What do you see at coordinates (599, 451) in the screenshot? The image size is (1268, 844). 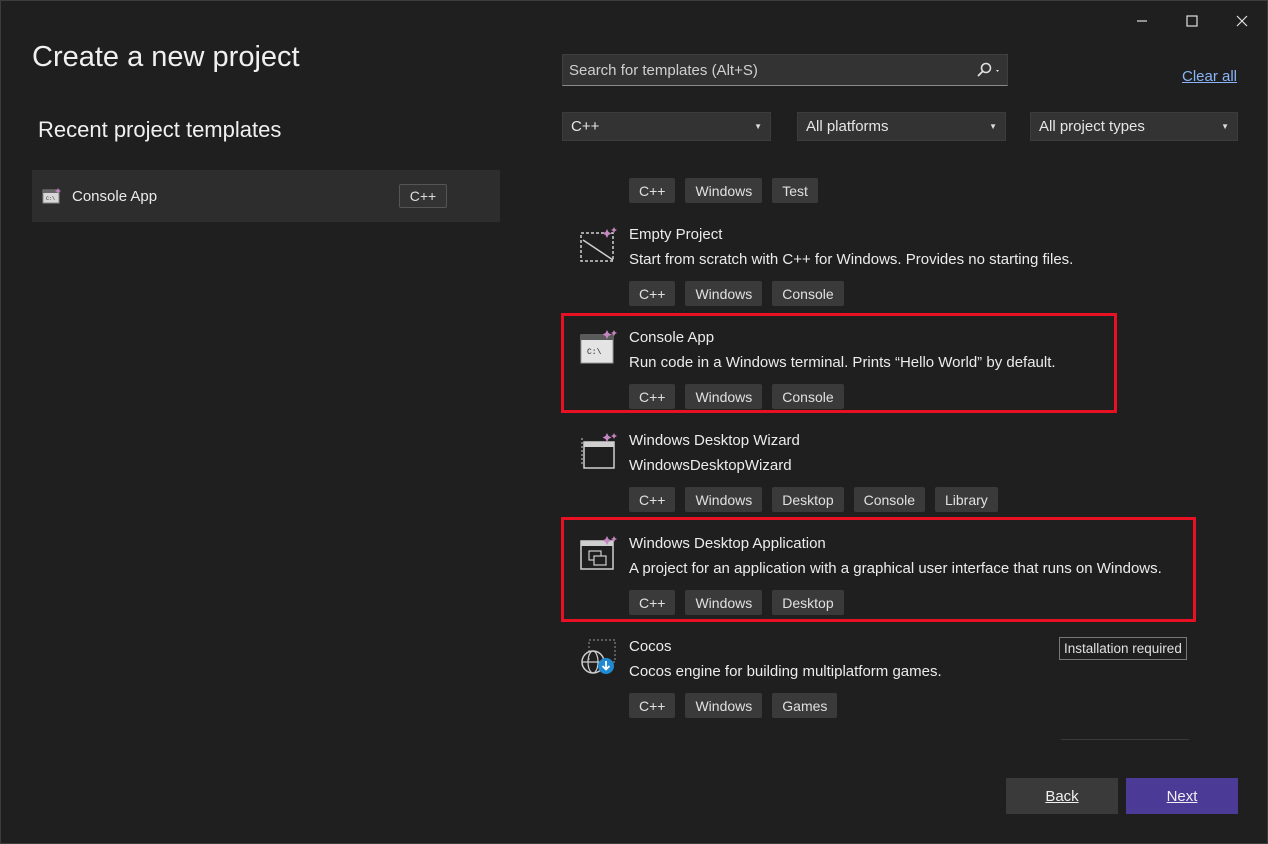 I see `desktop-wizard-icon` at bounding box center [599, 451].